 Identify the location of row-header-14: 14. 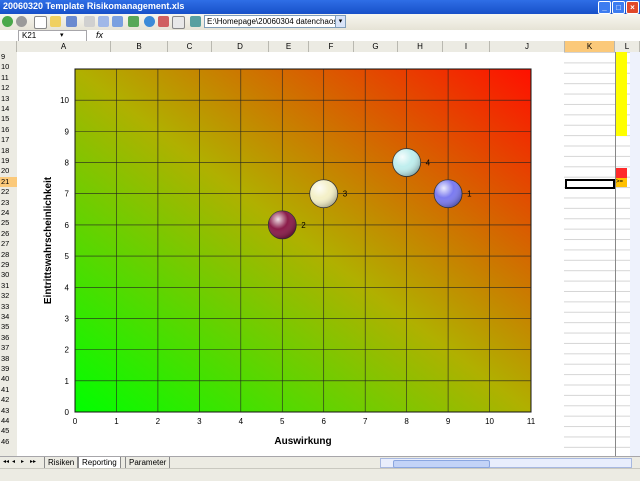
(8, 109).